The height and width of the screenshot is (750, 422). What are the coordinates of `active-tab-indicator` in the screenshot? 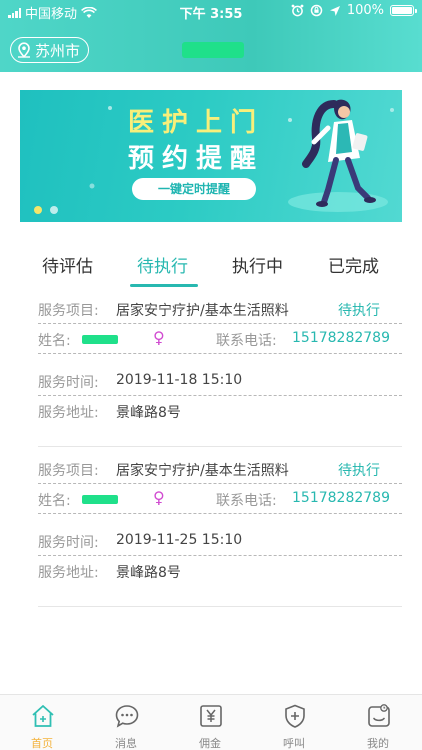 It's located at (164, 285).